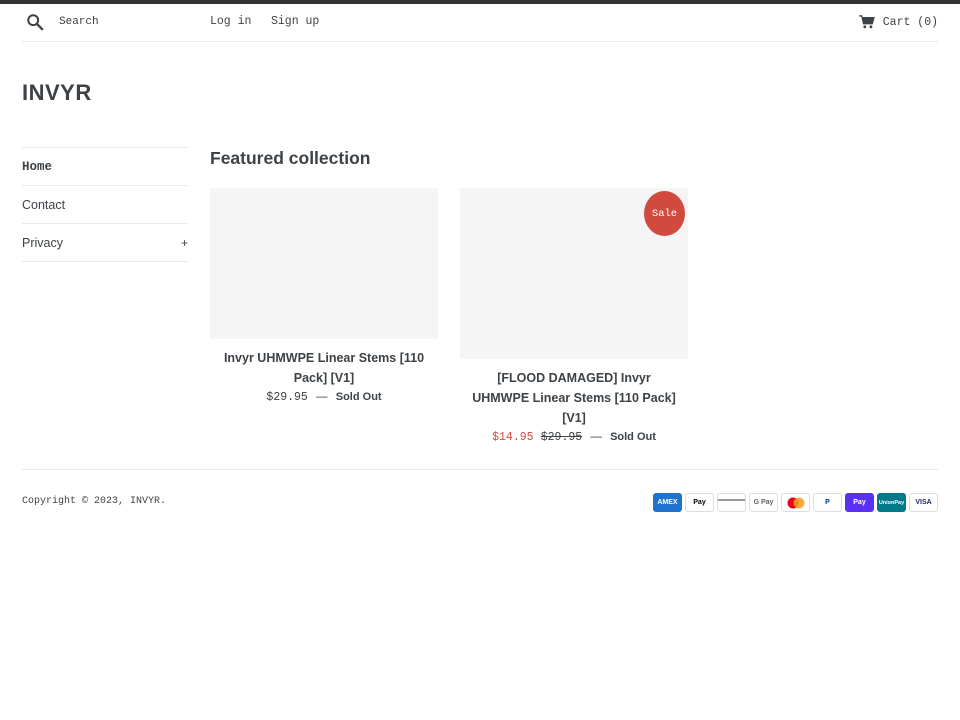  I want to click on paypal-icon: P, so click(827, 502).